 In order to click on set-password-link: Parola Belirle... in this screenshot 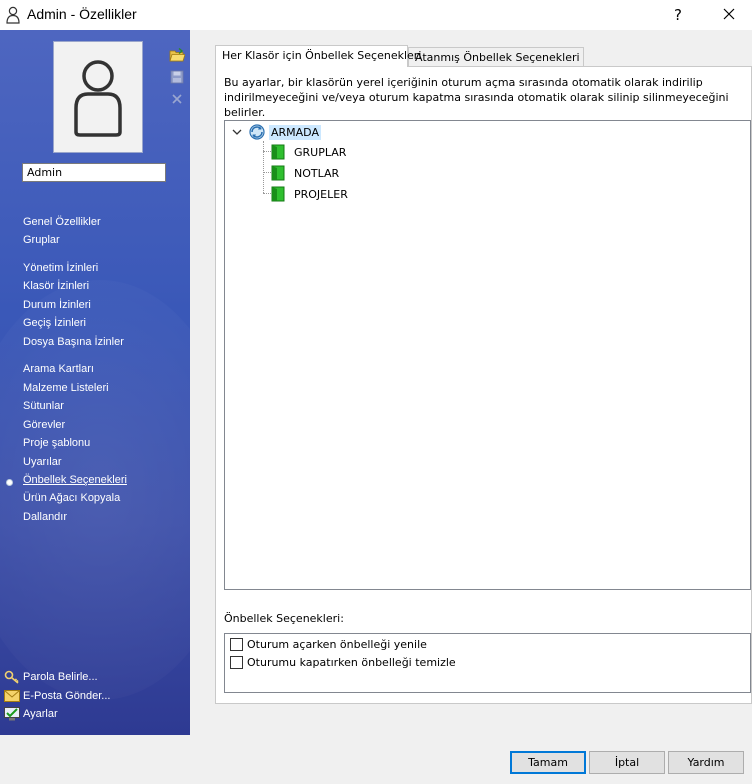, I will do `click(51, 677)`.